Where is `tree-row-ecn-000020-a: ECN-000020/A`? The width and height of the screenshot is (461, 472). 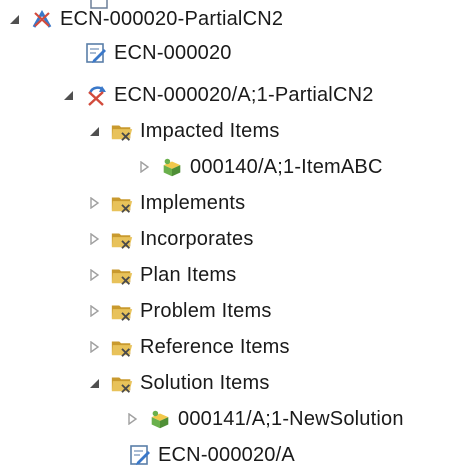 tree-row-ecn-000020-a: ECN-000020/A is located at coordinates (211, 455).